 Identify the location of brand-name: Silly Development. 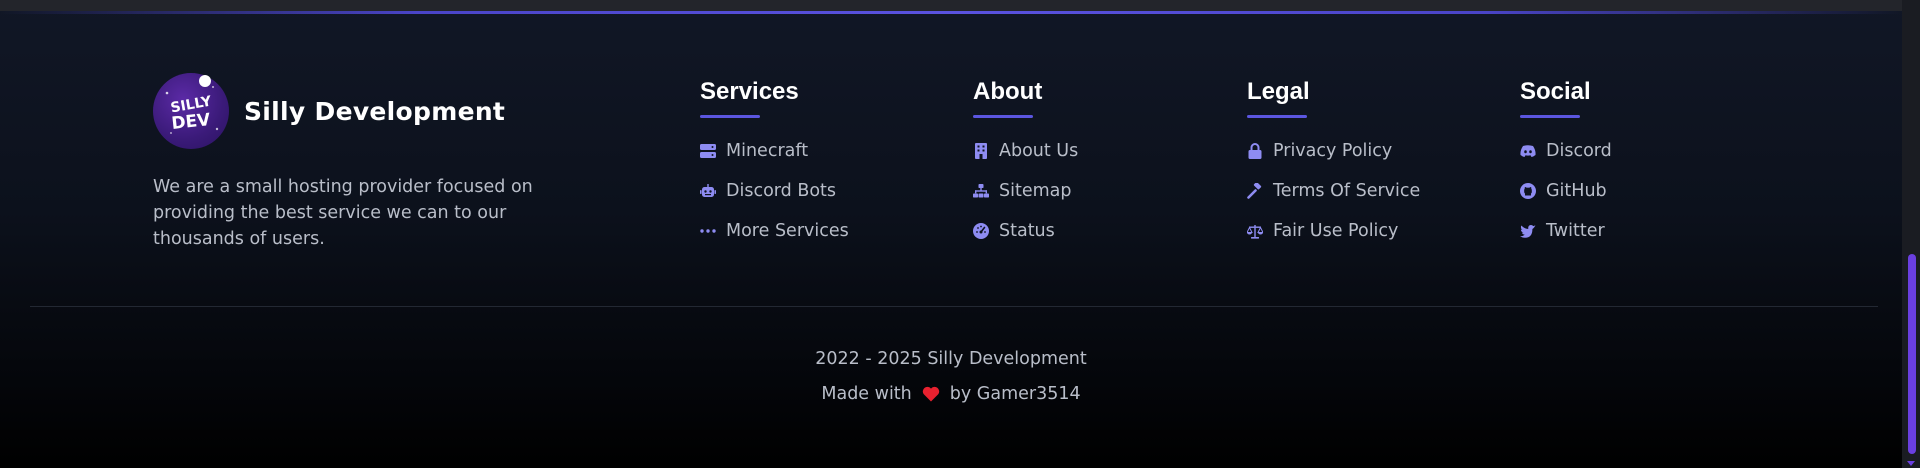
(374, 111).